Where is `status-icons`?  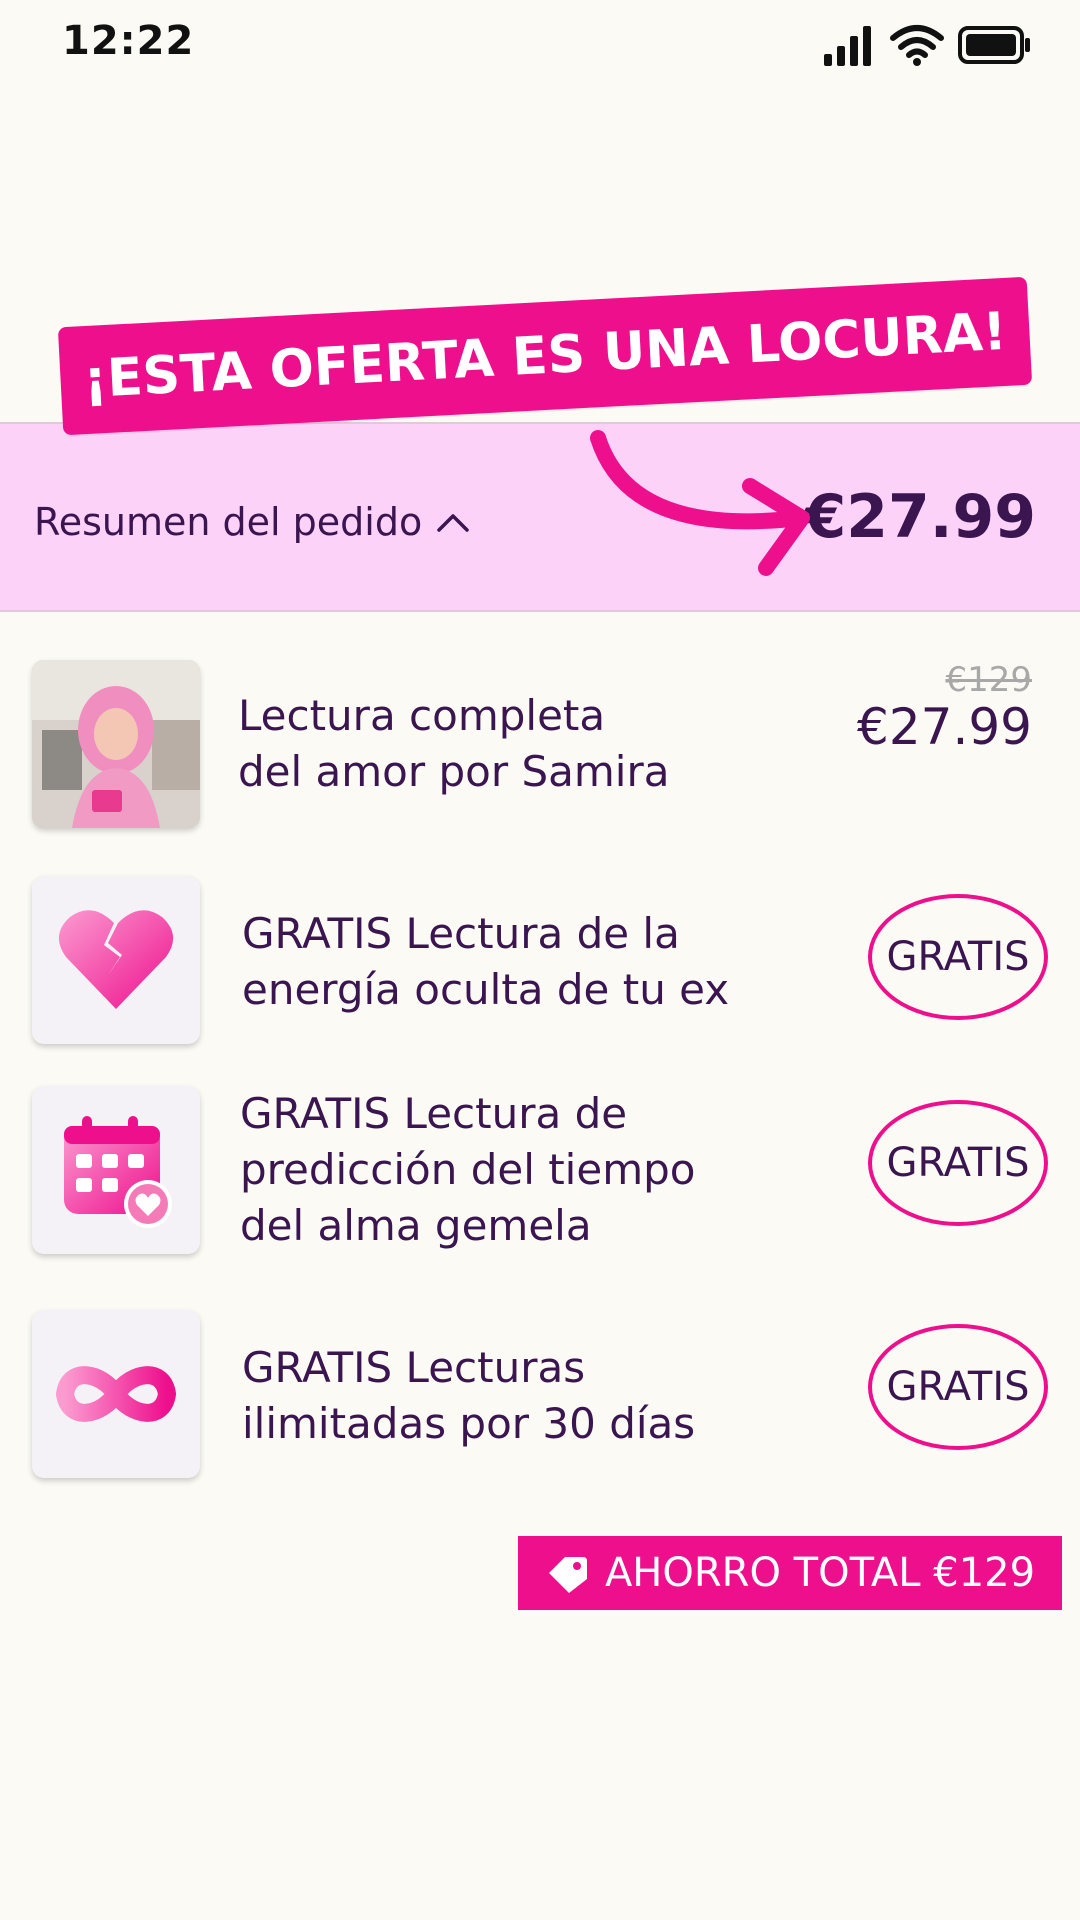 status-icons is located at coordinates (928, 45).